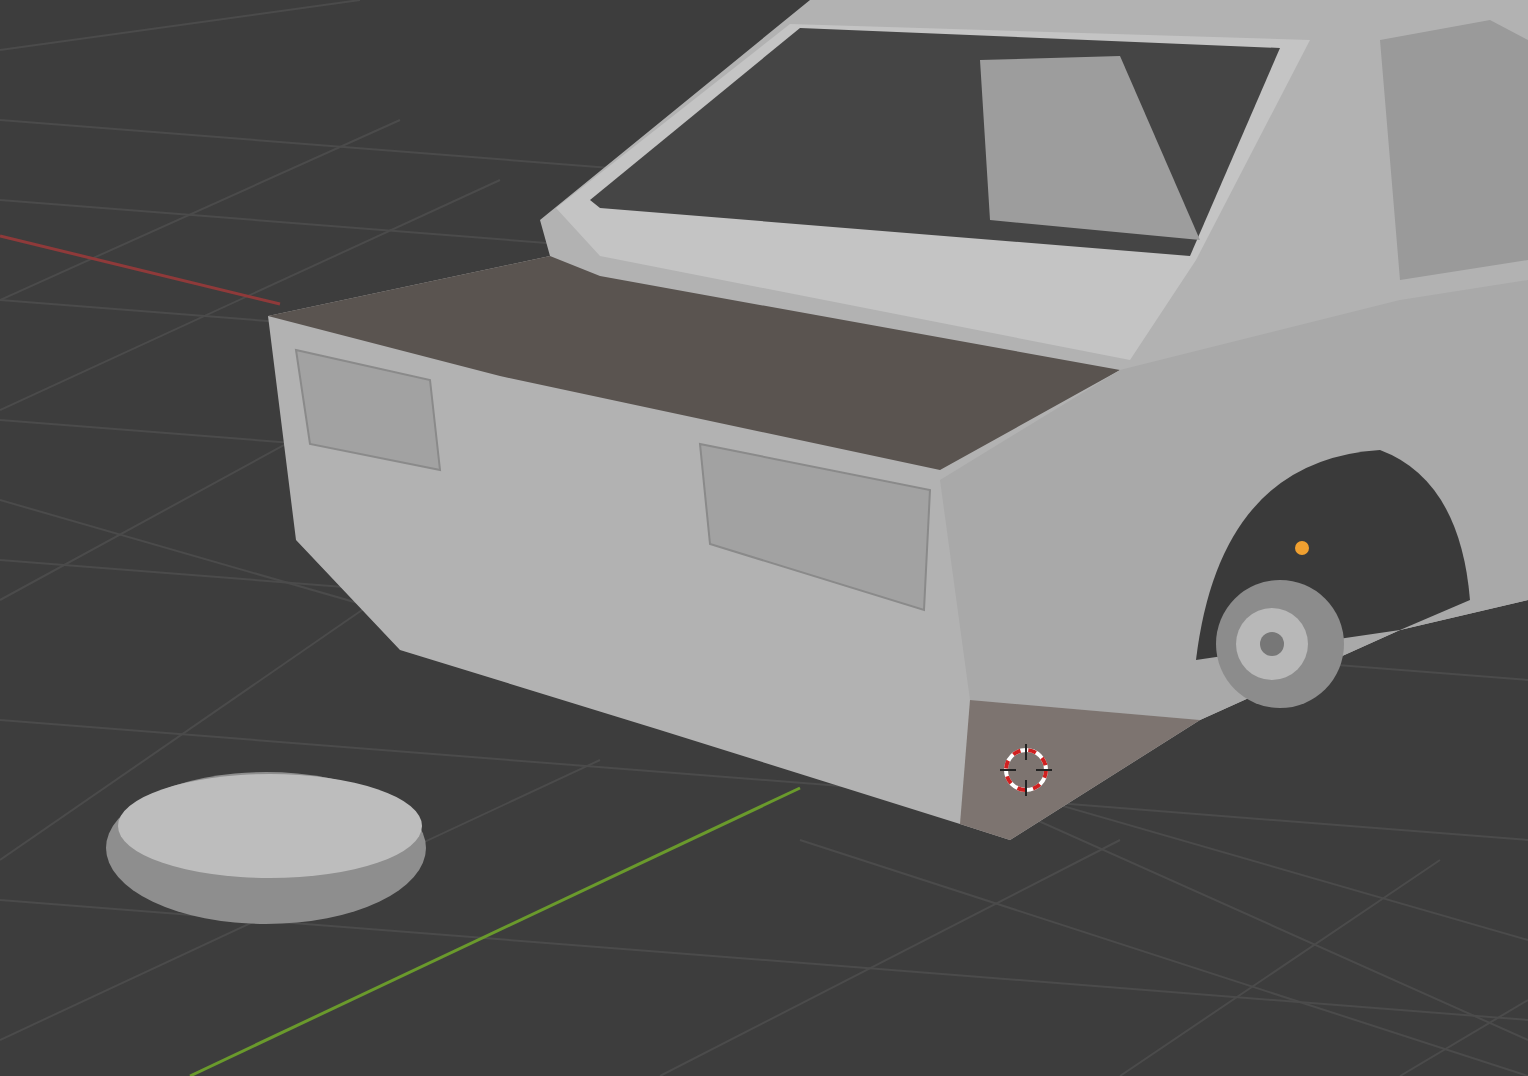 This screenshot has height=1076, width=1528. What do you see at coordinates (266, 848) in the screenshot?
I see `hubcap-drawing` at bounding box center [266, 848].